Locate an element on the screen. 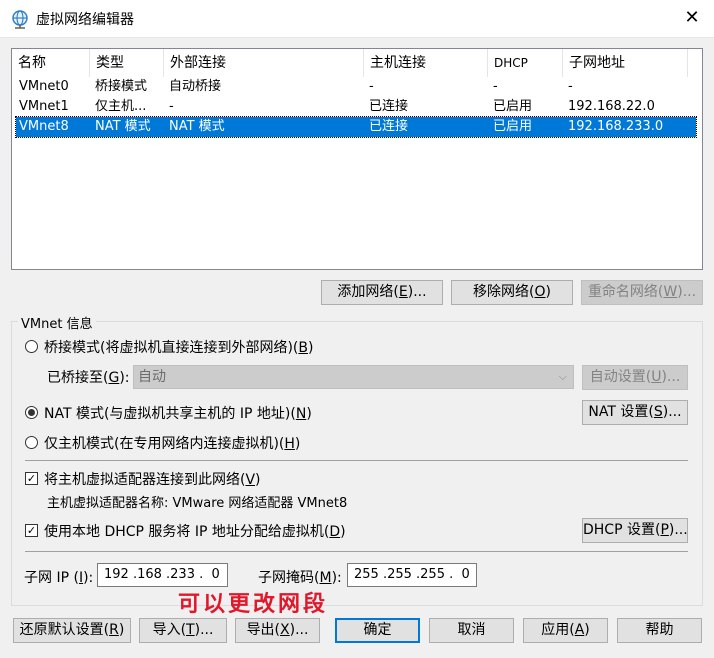  accel-key: X is located at coordinates (285, 630).